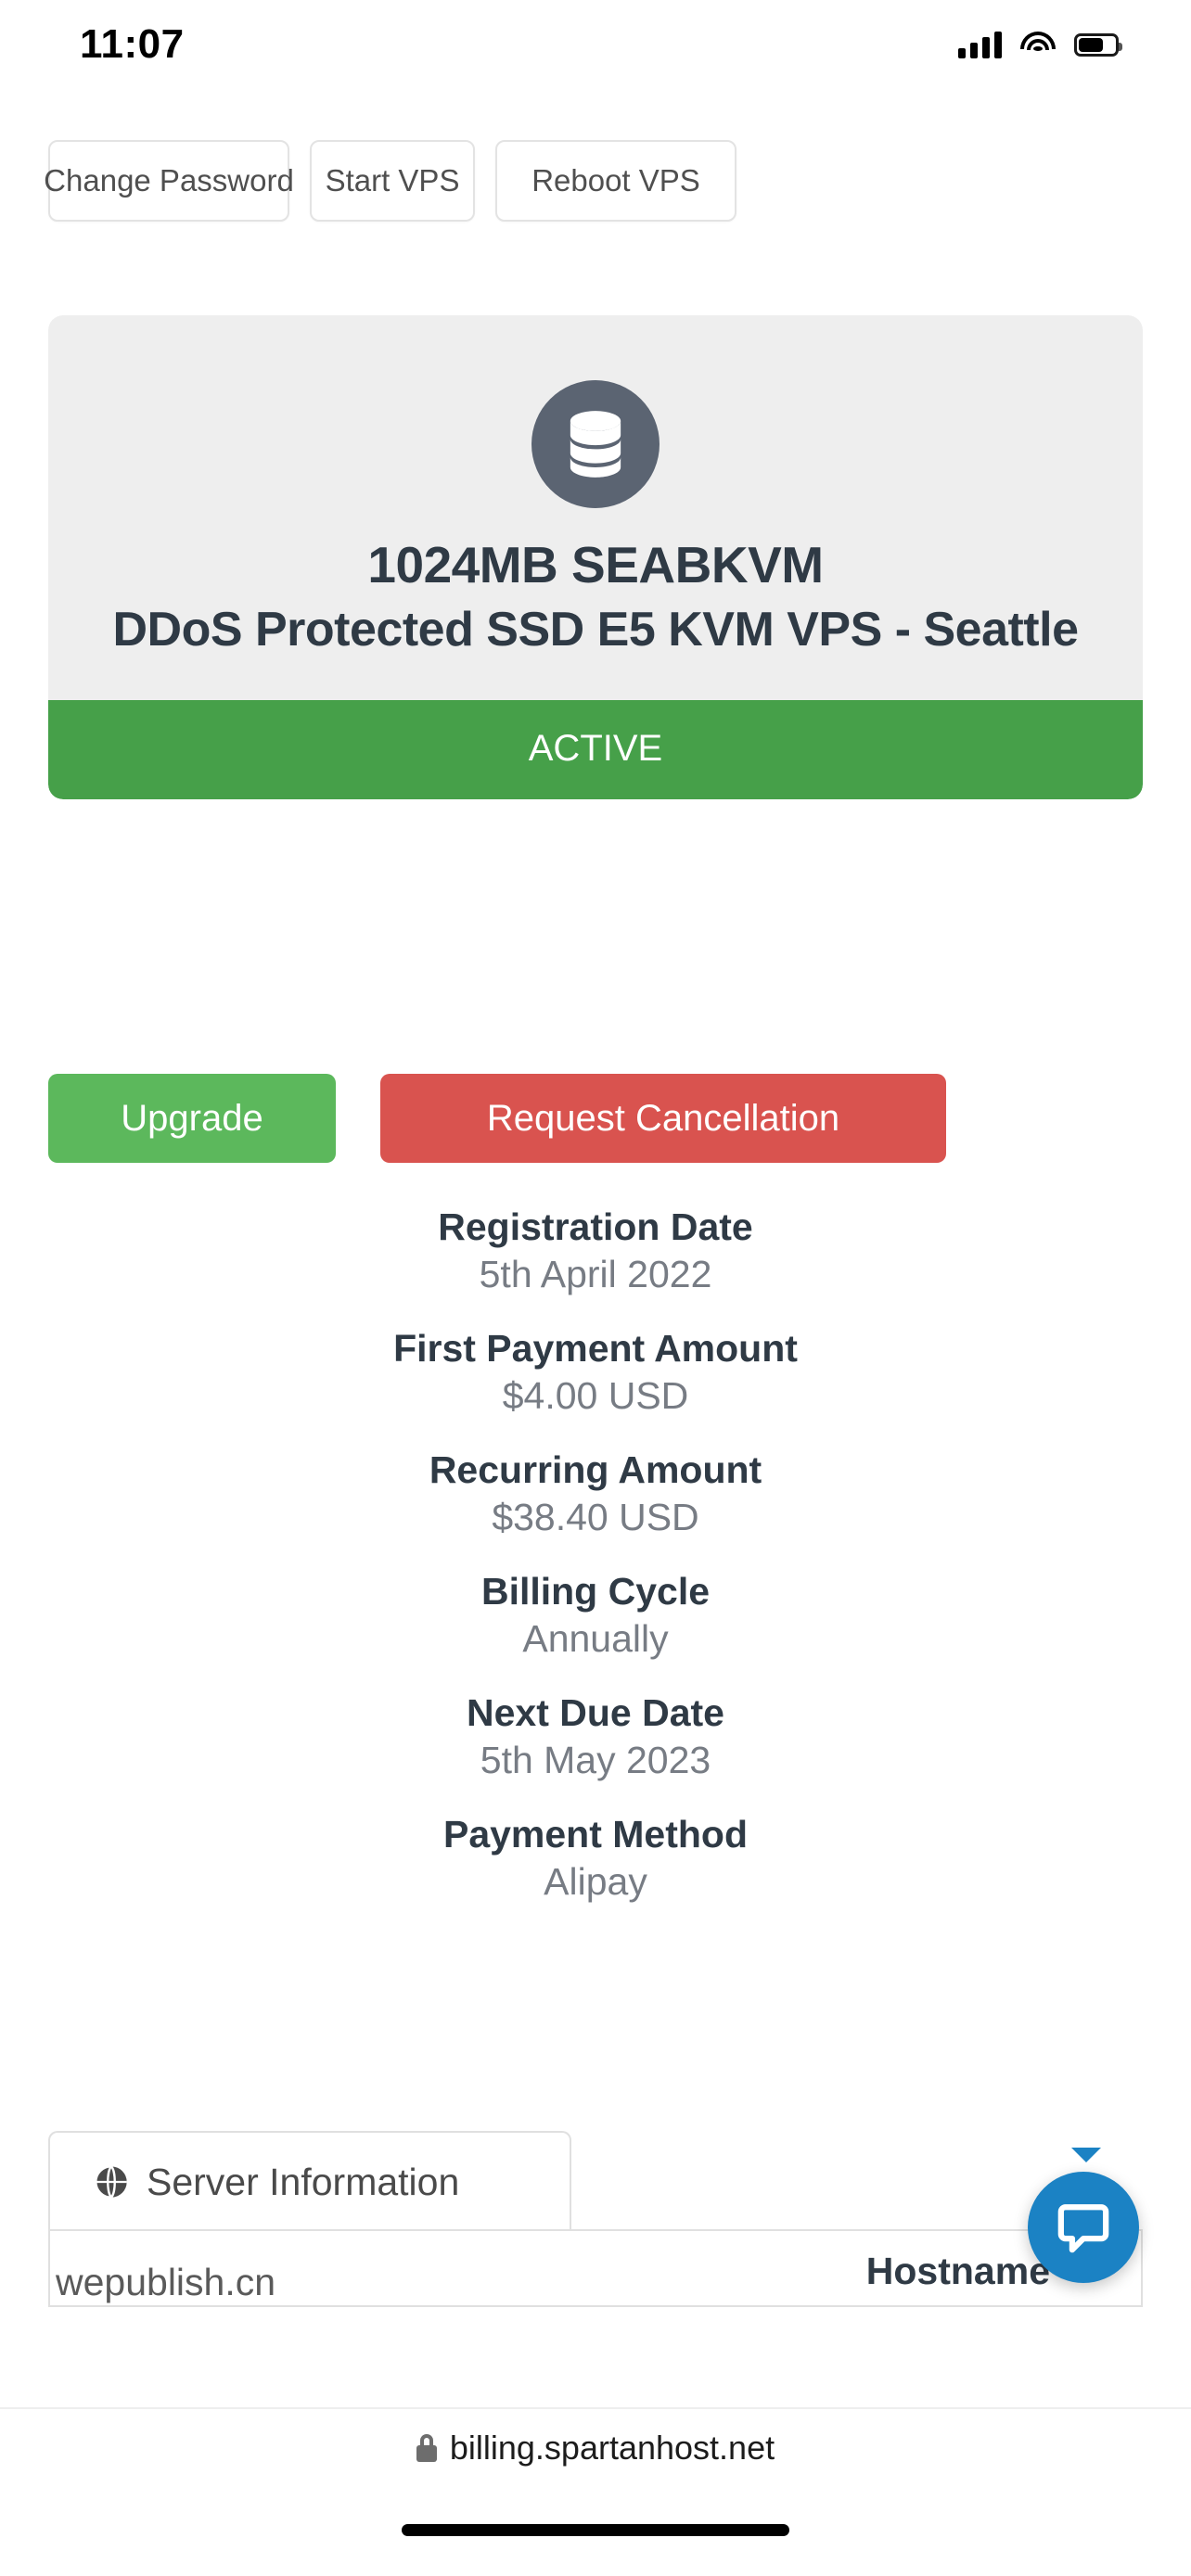  What do you see at coordinates (596, 630) in the screenshot?
I see `product-subtitle: DDoS Protected SSD E5 KVM VPS - Seattle` at bounding box center [596, 630].